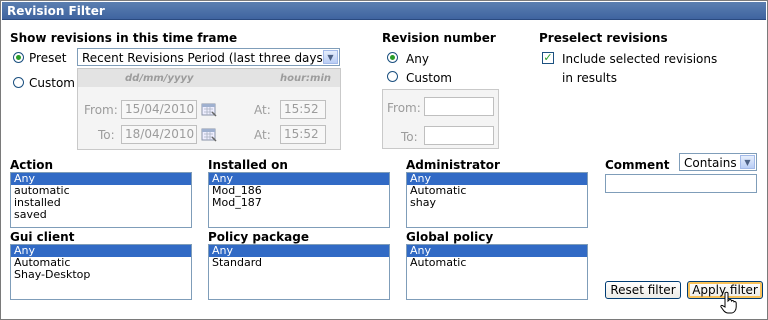  I want to click on custom-timeframe-label: Custom, so click(52, 83).